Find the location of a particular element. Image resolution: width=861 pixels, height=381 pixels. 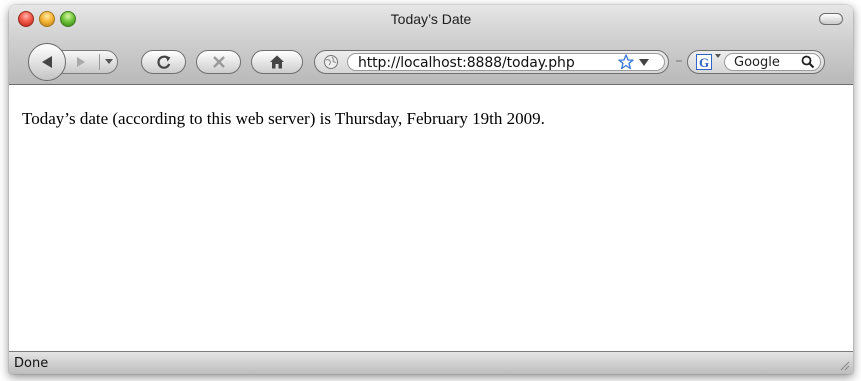

back-forward-group is located at coordinates (81, 62).